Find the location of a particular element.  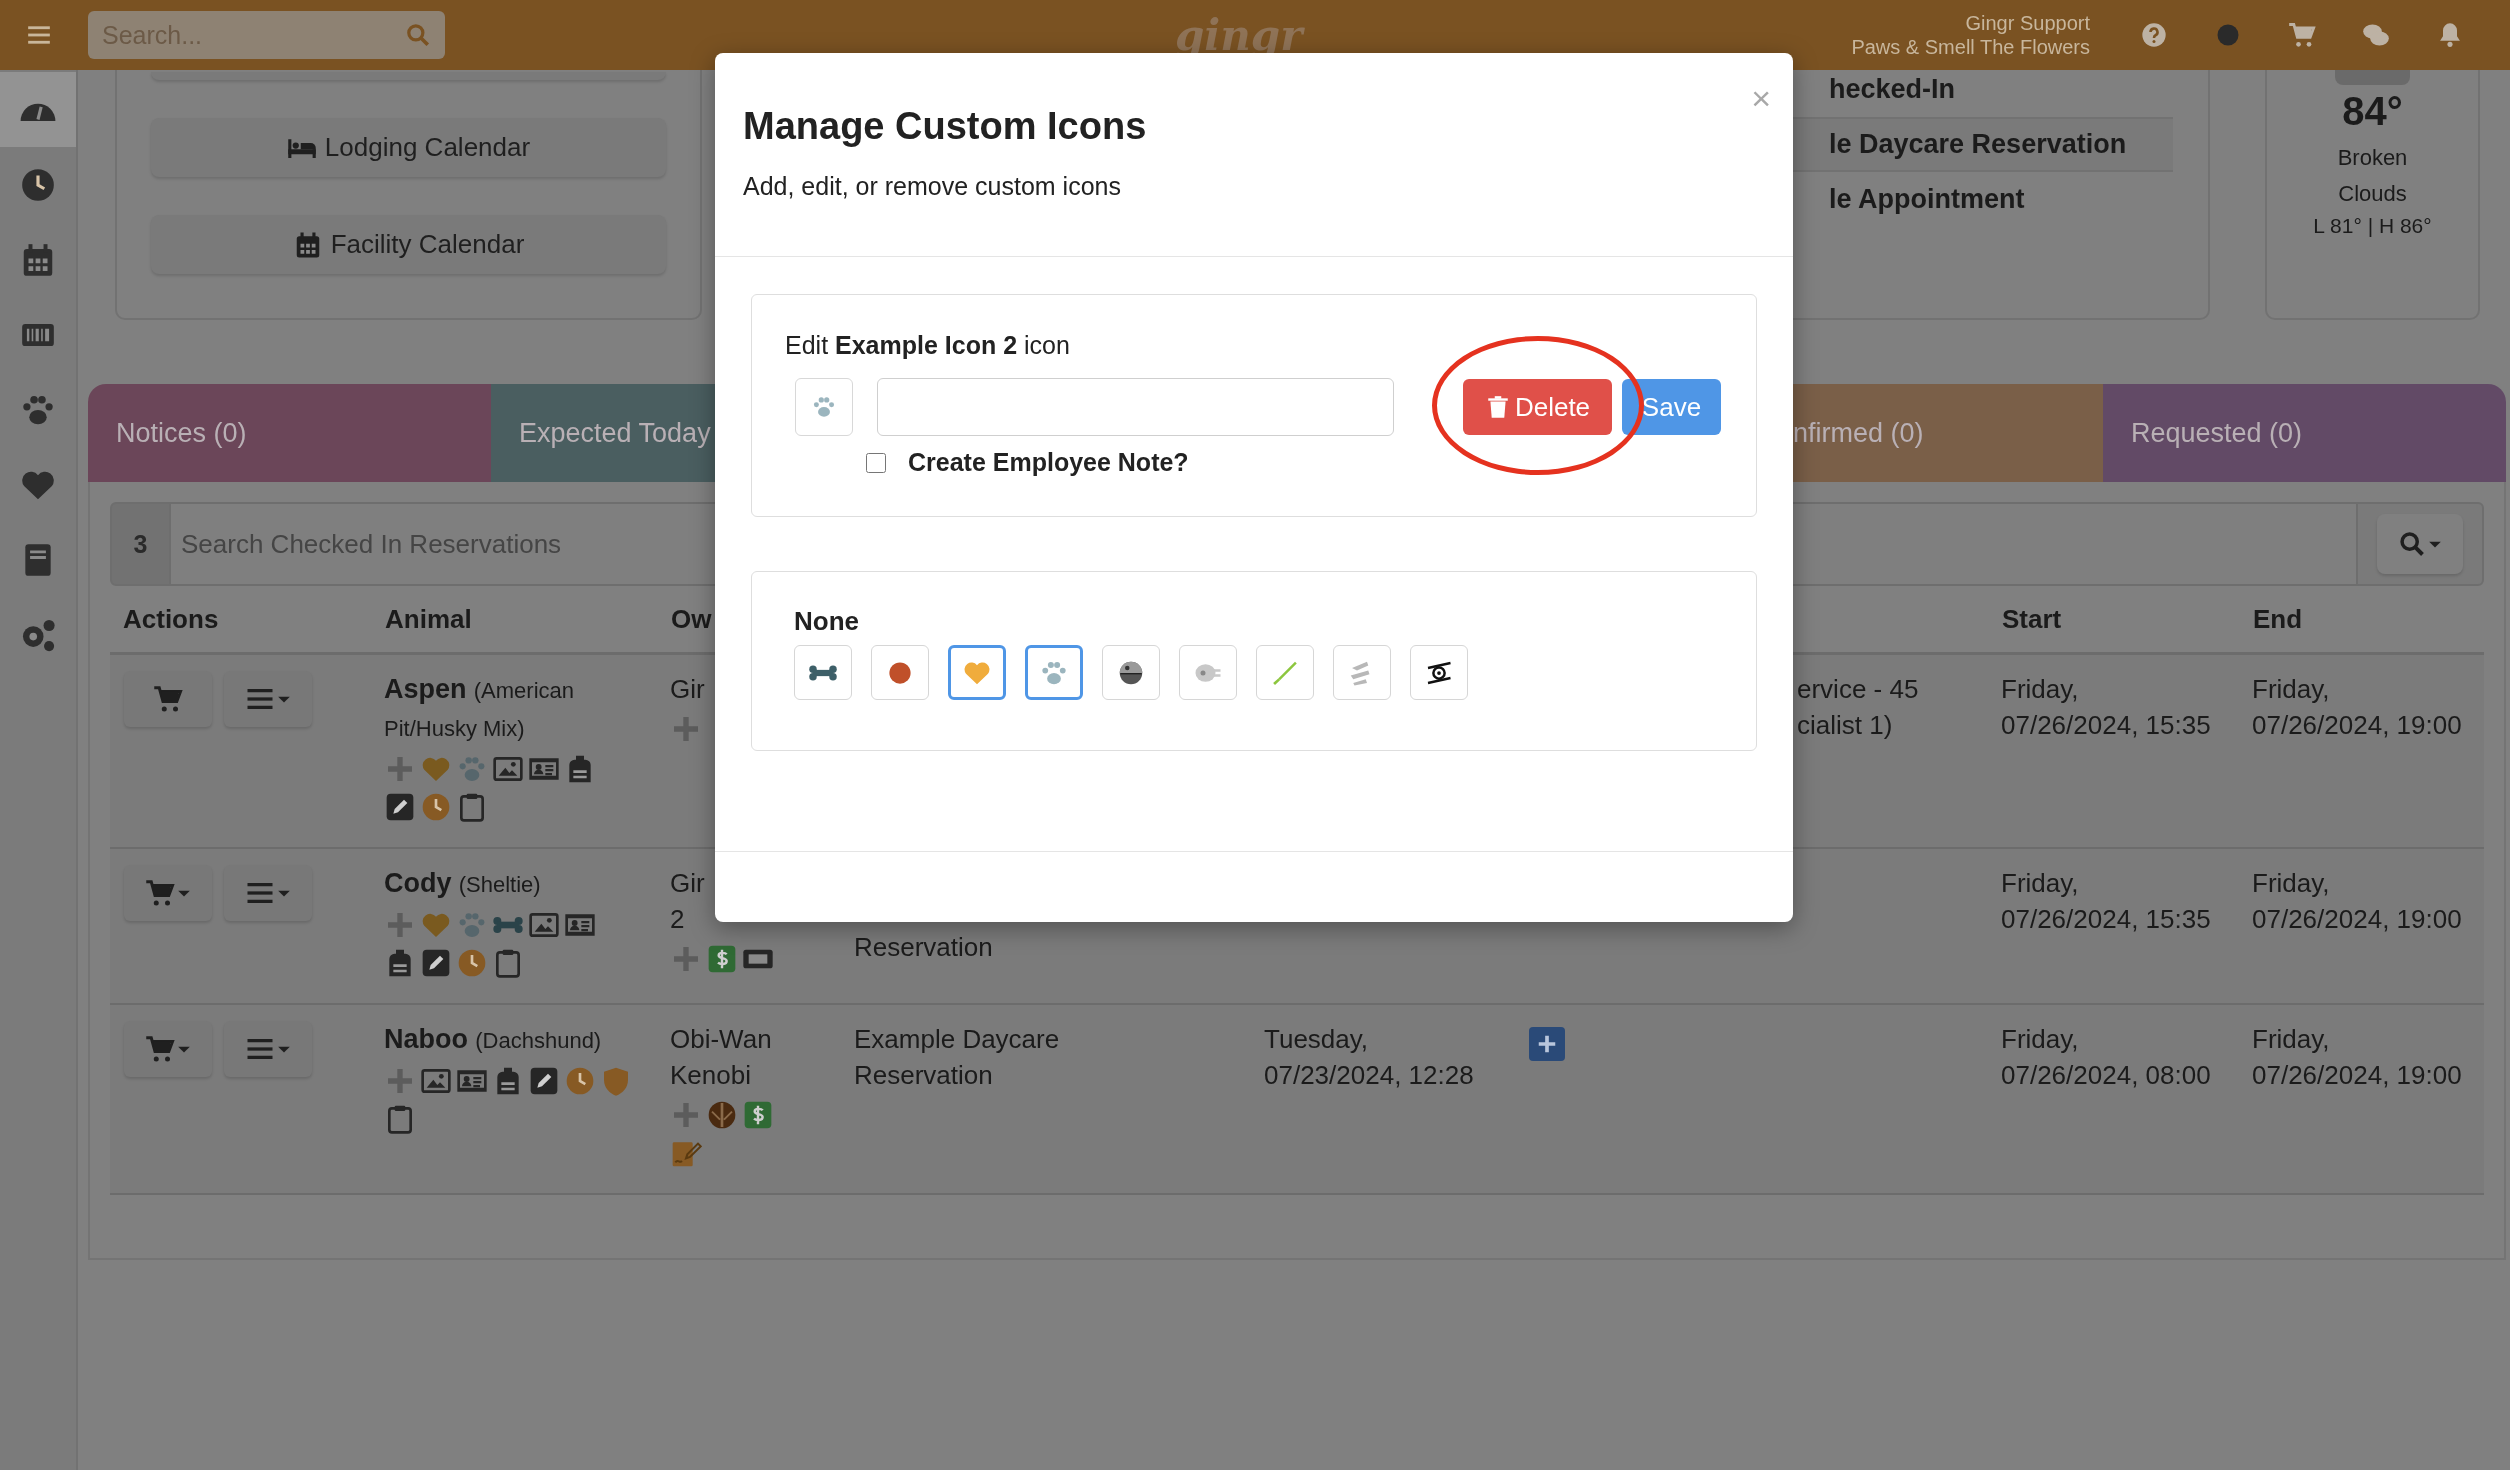

animal-label: Cody (Sheltie) is located at coordinates (515, 884).